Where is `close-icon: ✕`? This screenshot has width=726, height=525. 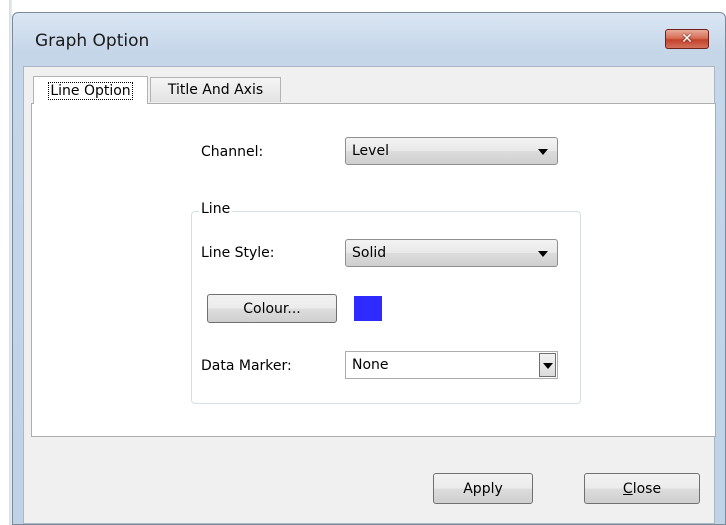
close-icon: ✕ is located at coordinates (687, 39).